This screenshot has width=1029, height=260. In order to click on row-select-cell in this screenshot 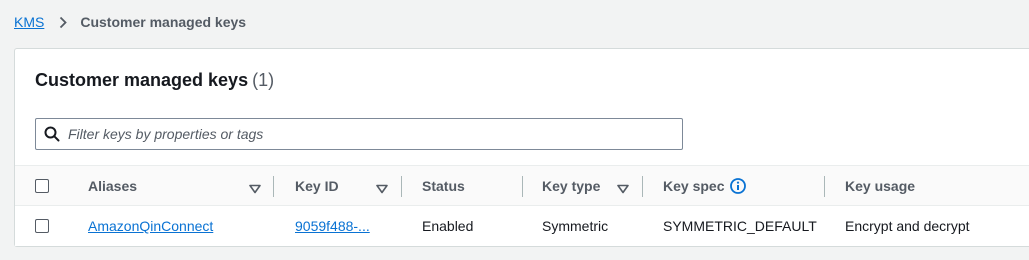, I will do `click(42, 226)`.